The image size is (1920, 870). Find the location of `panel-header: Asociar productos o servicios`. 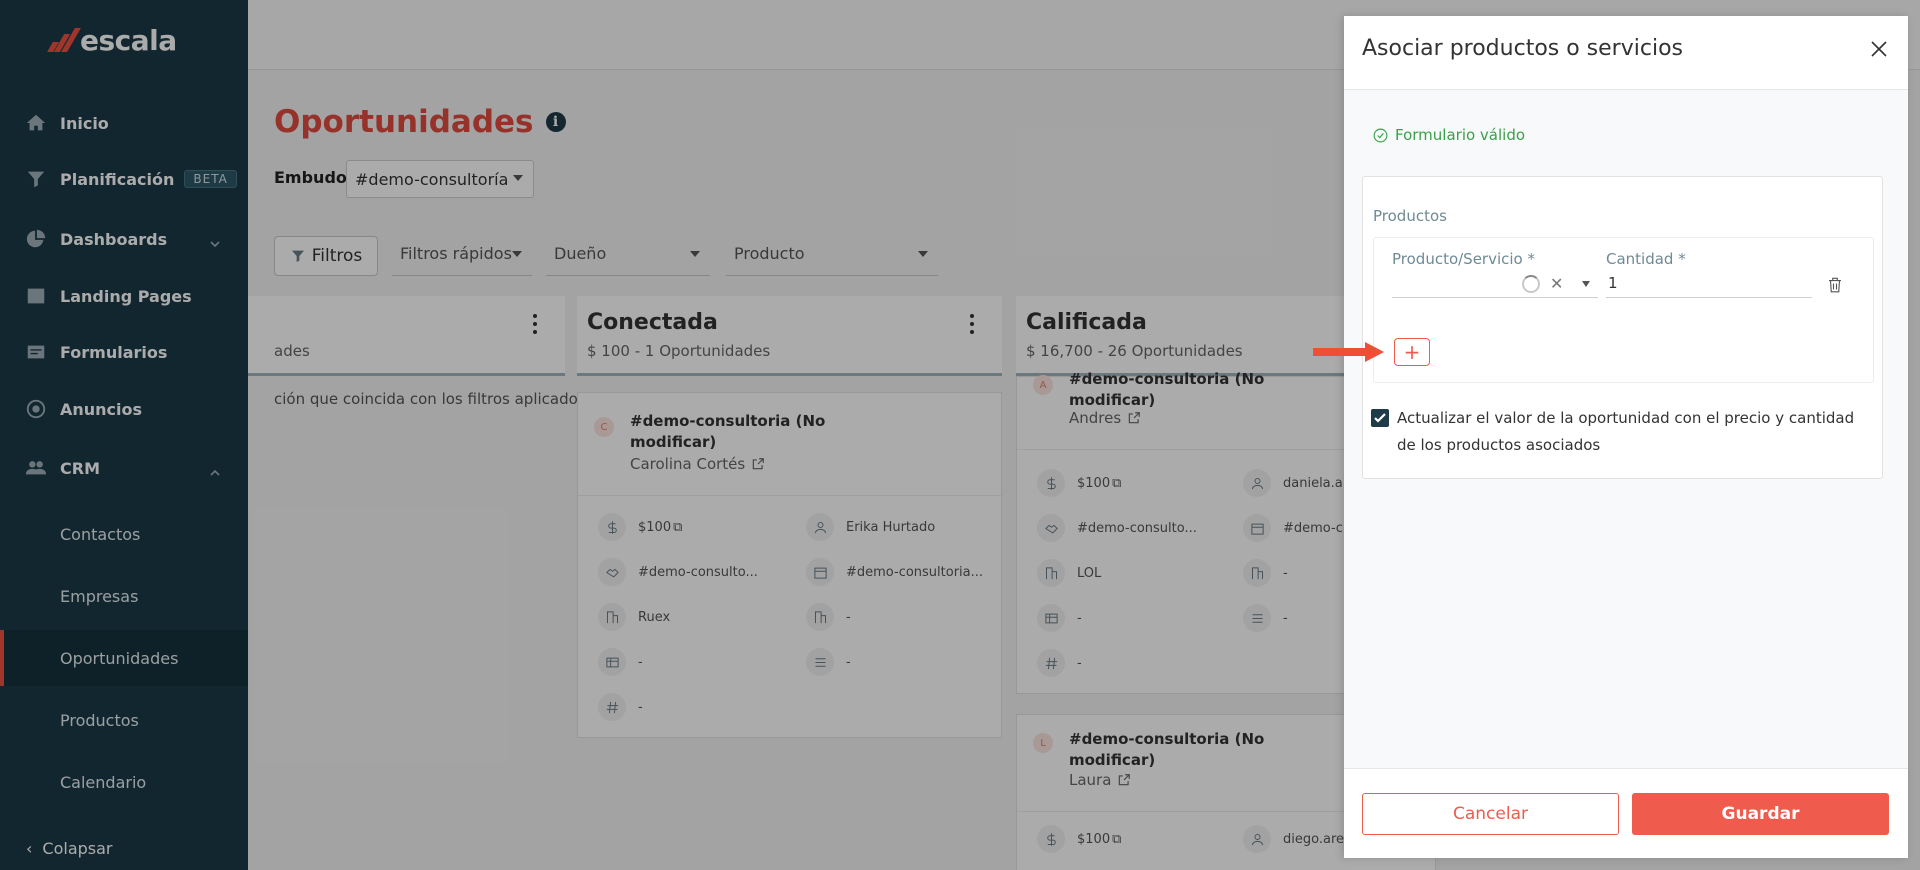

panel-header: Asociar productos o servicios is located at coordinates (1626, 53).